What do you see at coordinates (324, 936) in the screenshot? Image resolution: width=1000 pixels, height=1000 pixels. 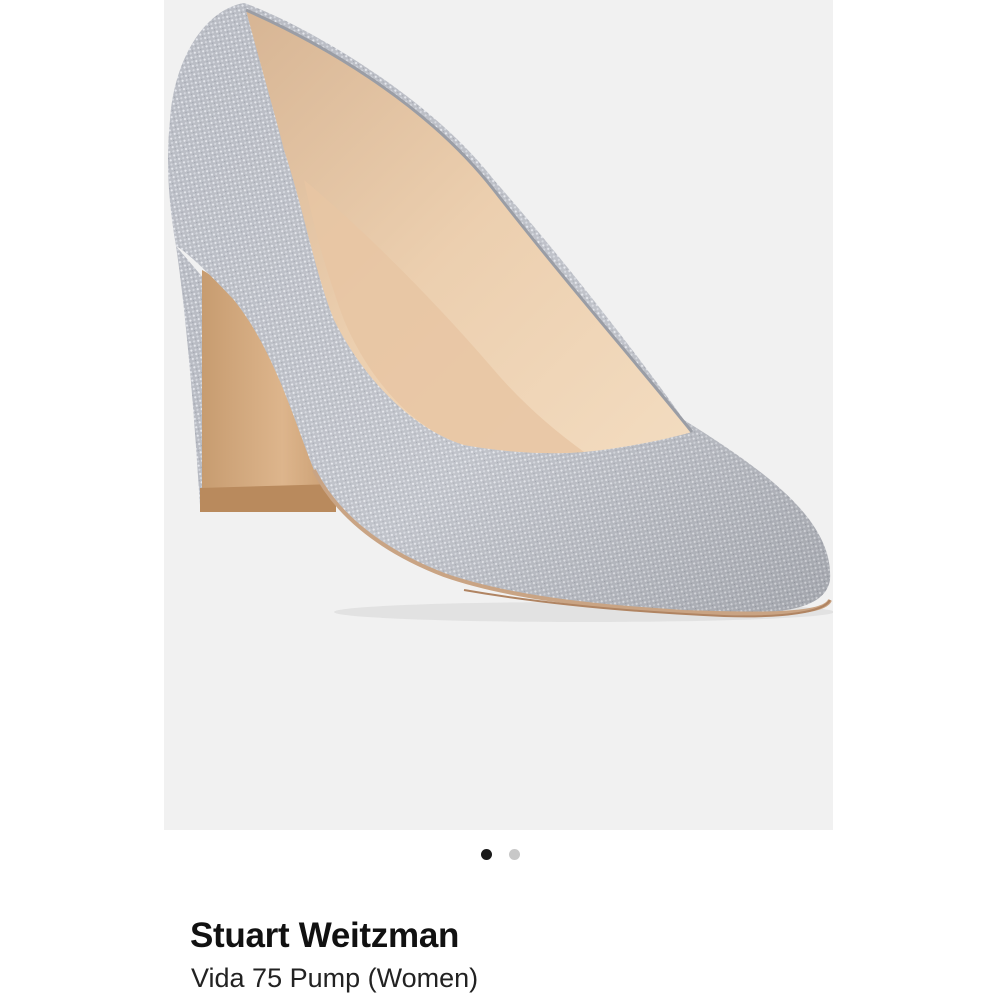 I see `brand-name: Stuart Weitzman` at bounding box center [324, 936].